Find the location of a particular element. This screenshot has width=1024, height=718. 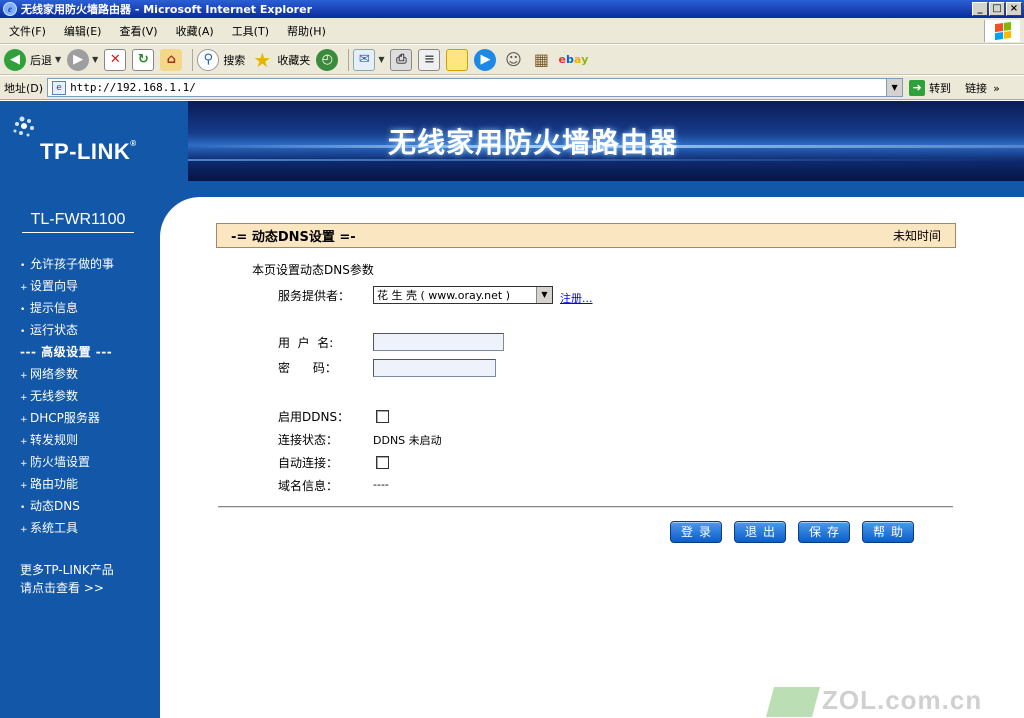

banner-title-area: 无线家用防火墙路由器 is located at coordinates (606, 141).